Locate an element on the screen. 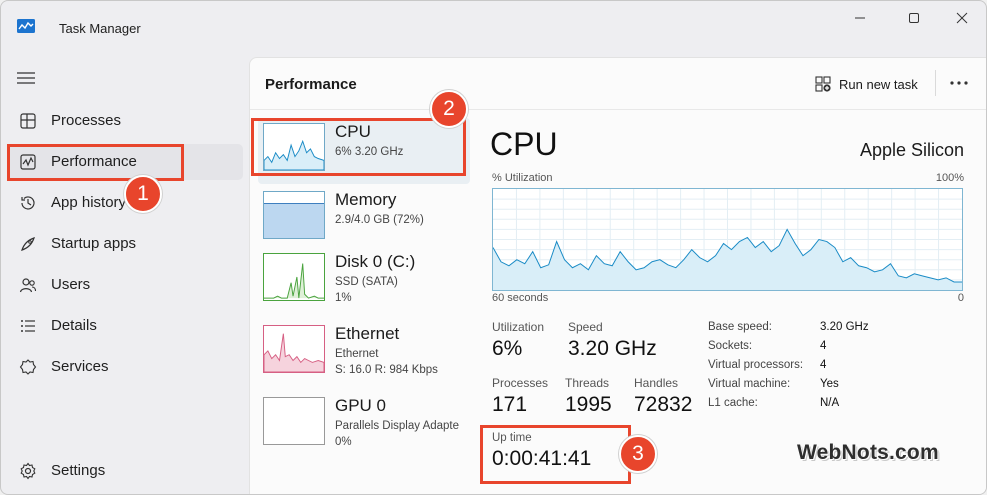 The height and width of the screenshot is (495, 987). sidebar-item-label: Settings is located at coordinates (78, 470).